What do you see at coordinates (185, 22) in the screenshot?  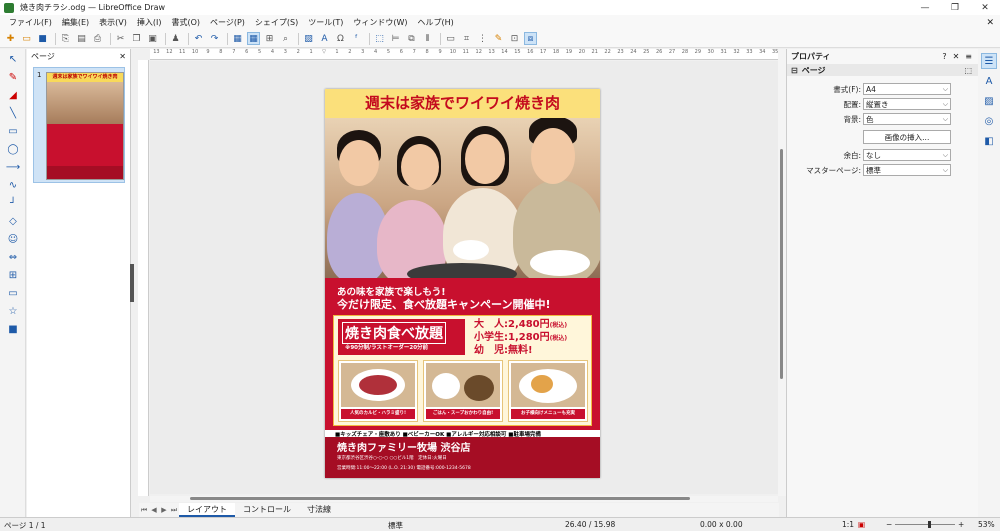 I see `menu-format: 書式(O)` at bounding box center [185, 22].